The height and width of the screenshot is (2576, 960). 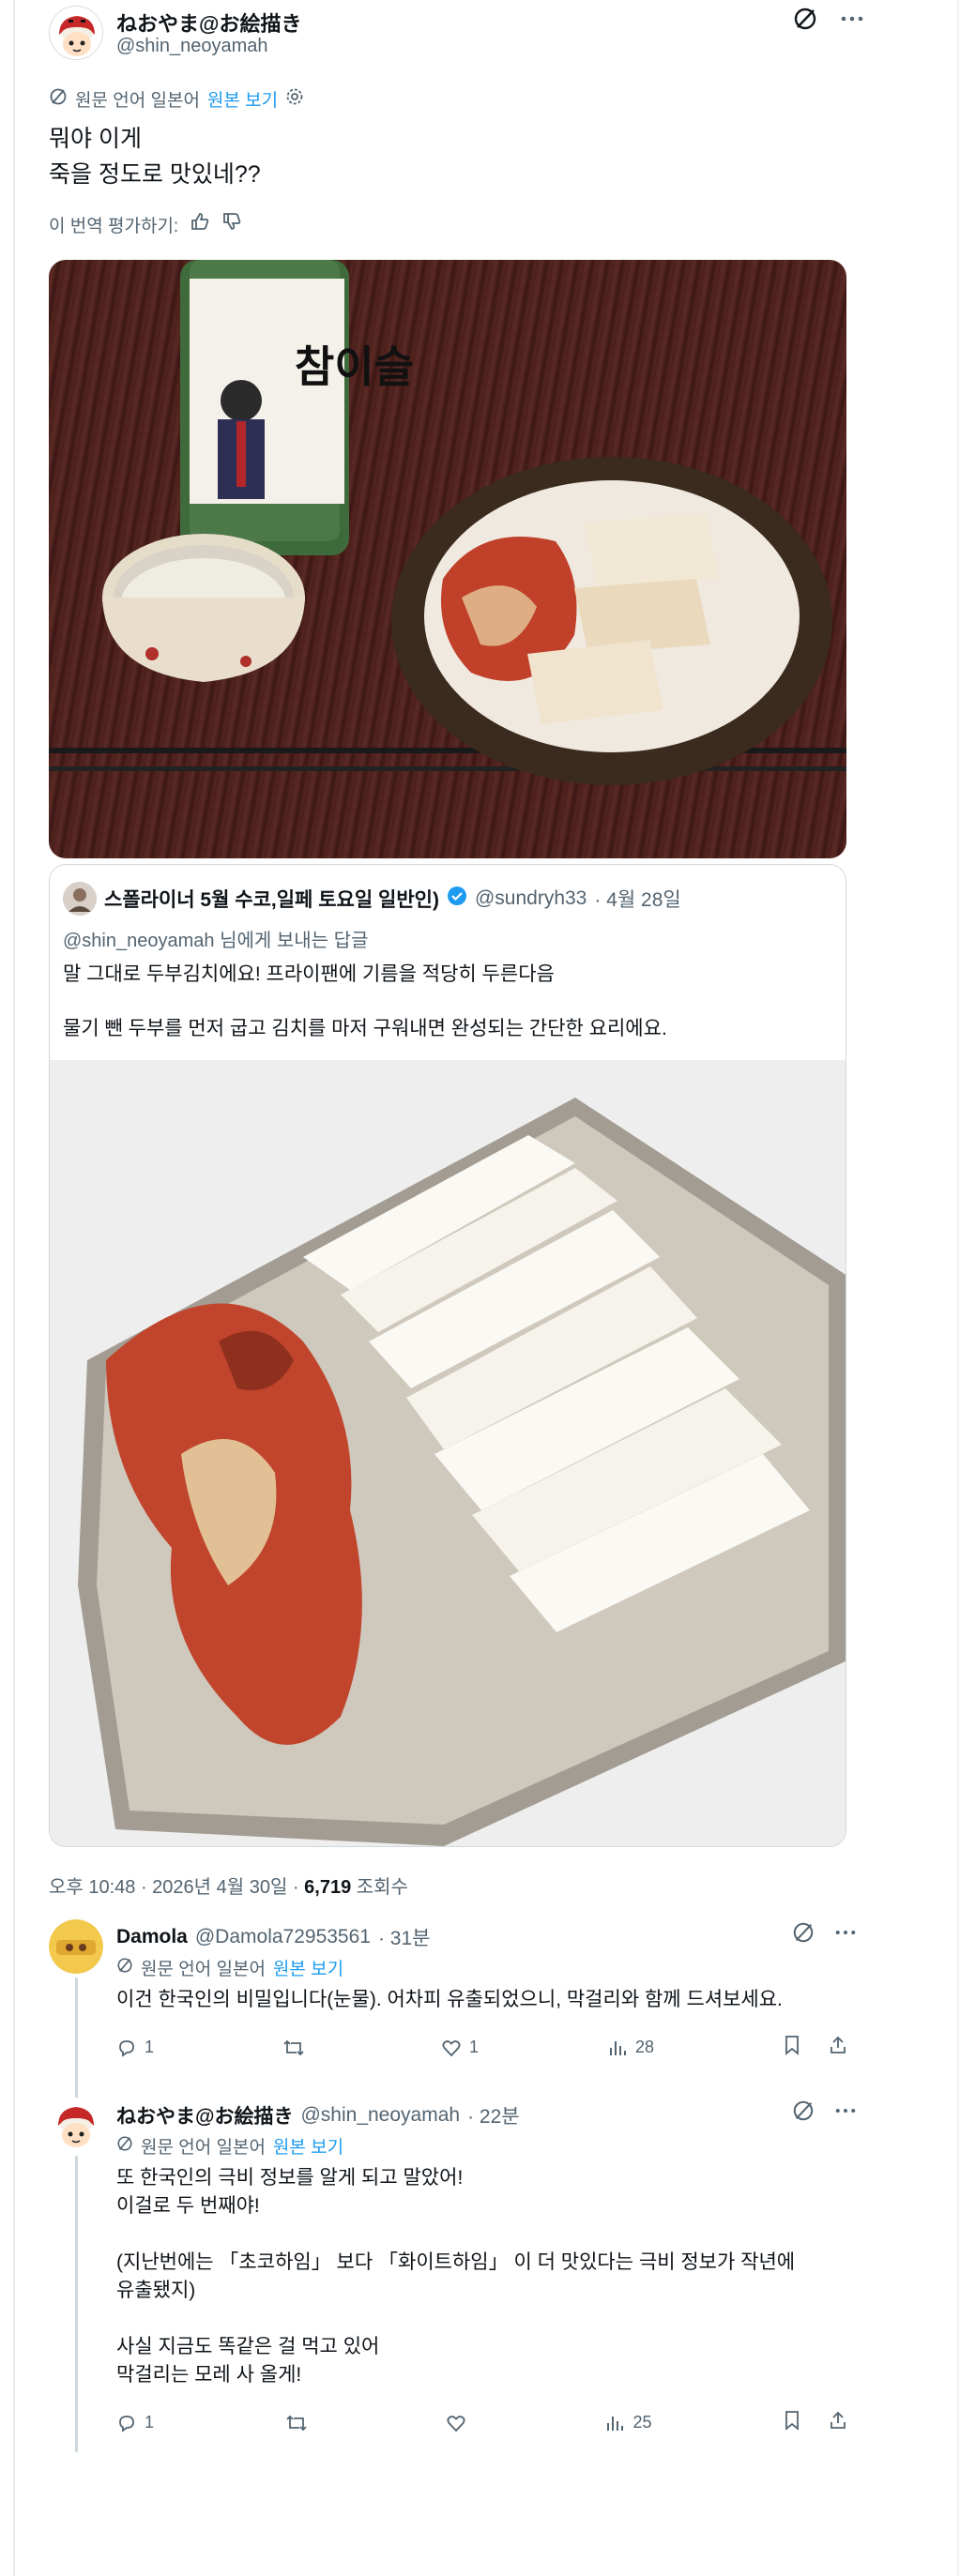 I want to click on author-handle: @shin_neoyamah, so click(x=192, y=46).